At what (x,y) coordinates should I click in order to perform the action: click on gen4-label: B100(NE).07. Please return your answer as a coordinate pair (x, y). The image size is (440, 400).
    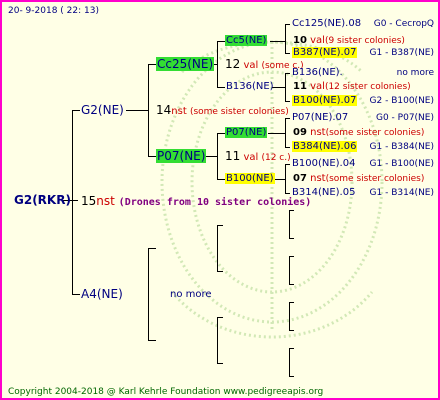
    Looking at the image, I should click on (325, 101).